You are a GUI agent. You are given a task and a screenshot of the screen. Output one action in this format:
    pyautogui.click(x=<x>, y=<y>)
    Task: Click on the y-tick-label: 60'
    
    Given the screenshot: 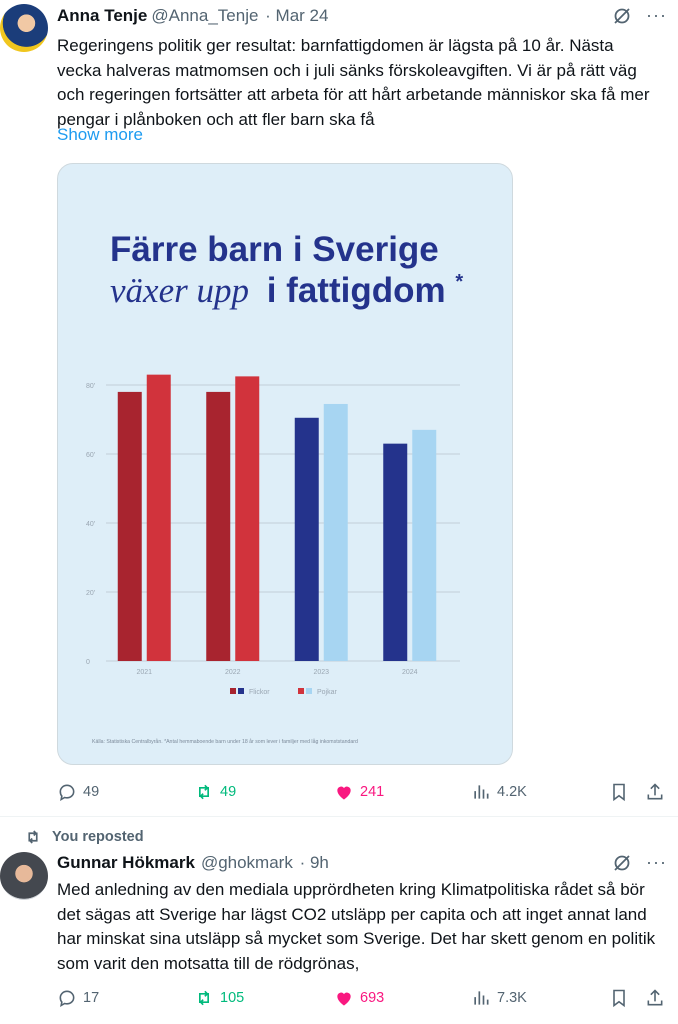 What is the action you would take?
    pyautogui.click(x=90, y=455)
    